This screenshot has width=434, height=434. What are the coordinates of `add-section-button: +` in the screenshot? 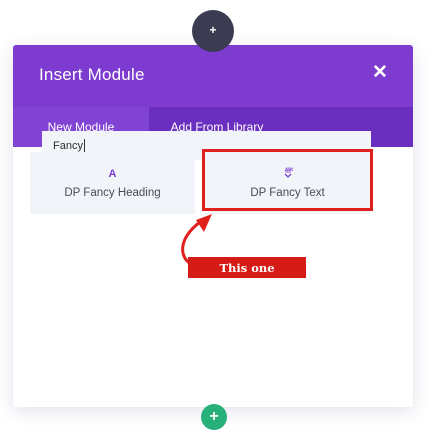 It's located at (213, 31).